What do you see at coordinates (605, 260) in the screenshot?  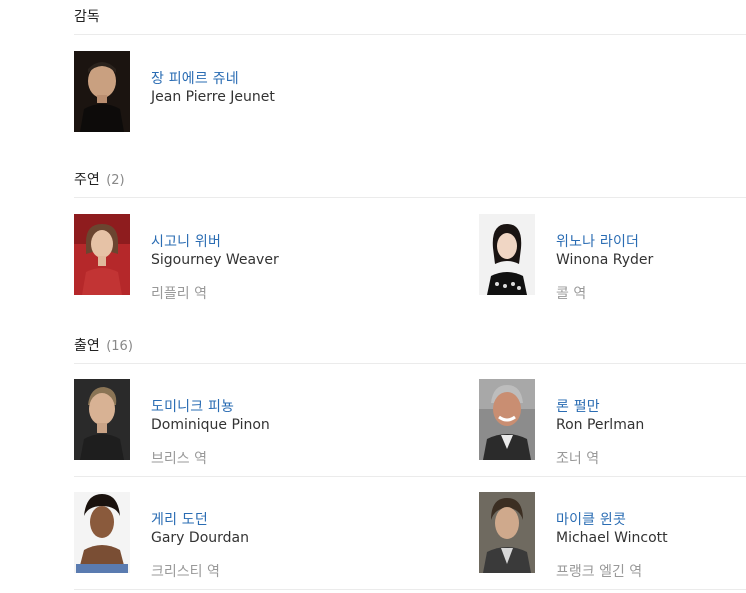 I see `person-name-en: Winona Ryder` at bounding box center [605, 260].